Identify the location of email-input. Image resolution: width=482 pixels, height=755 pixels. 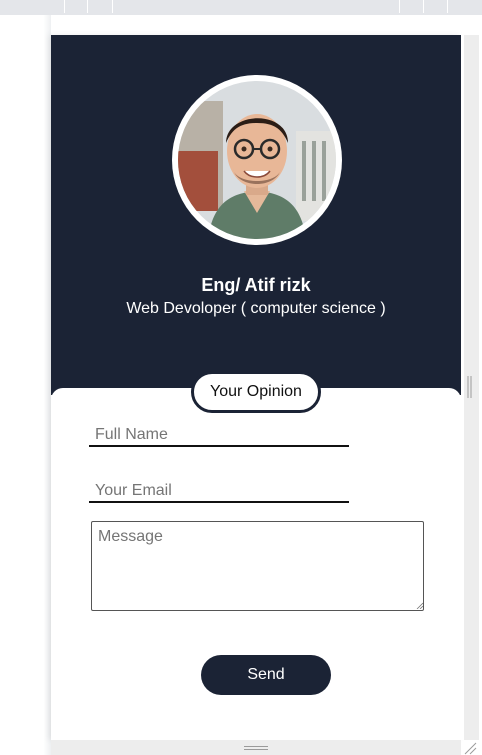
(219, 492).